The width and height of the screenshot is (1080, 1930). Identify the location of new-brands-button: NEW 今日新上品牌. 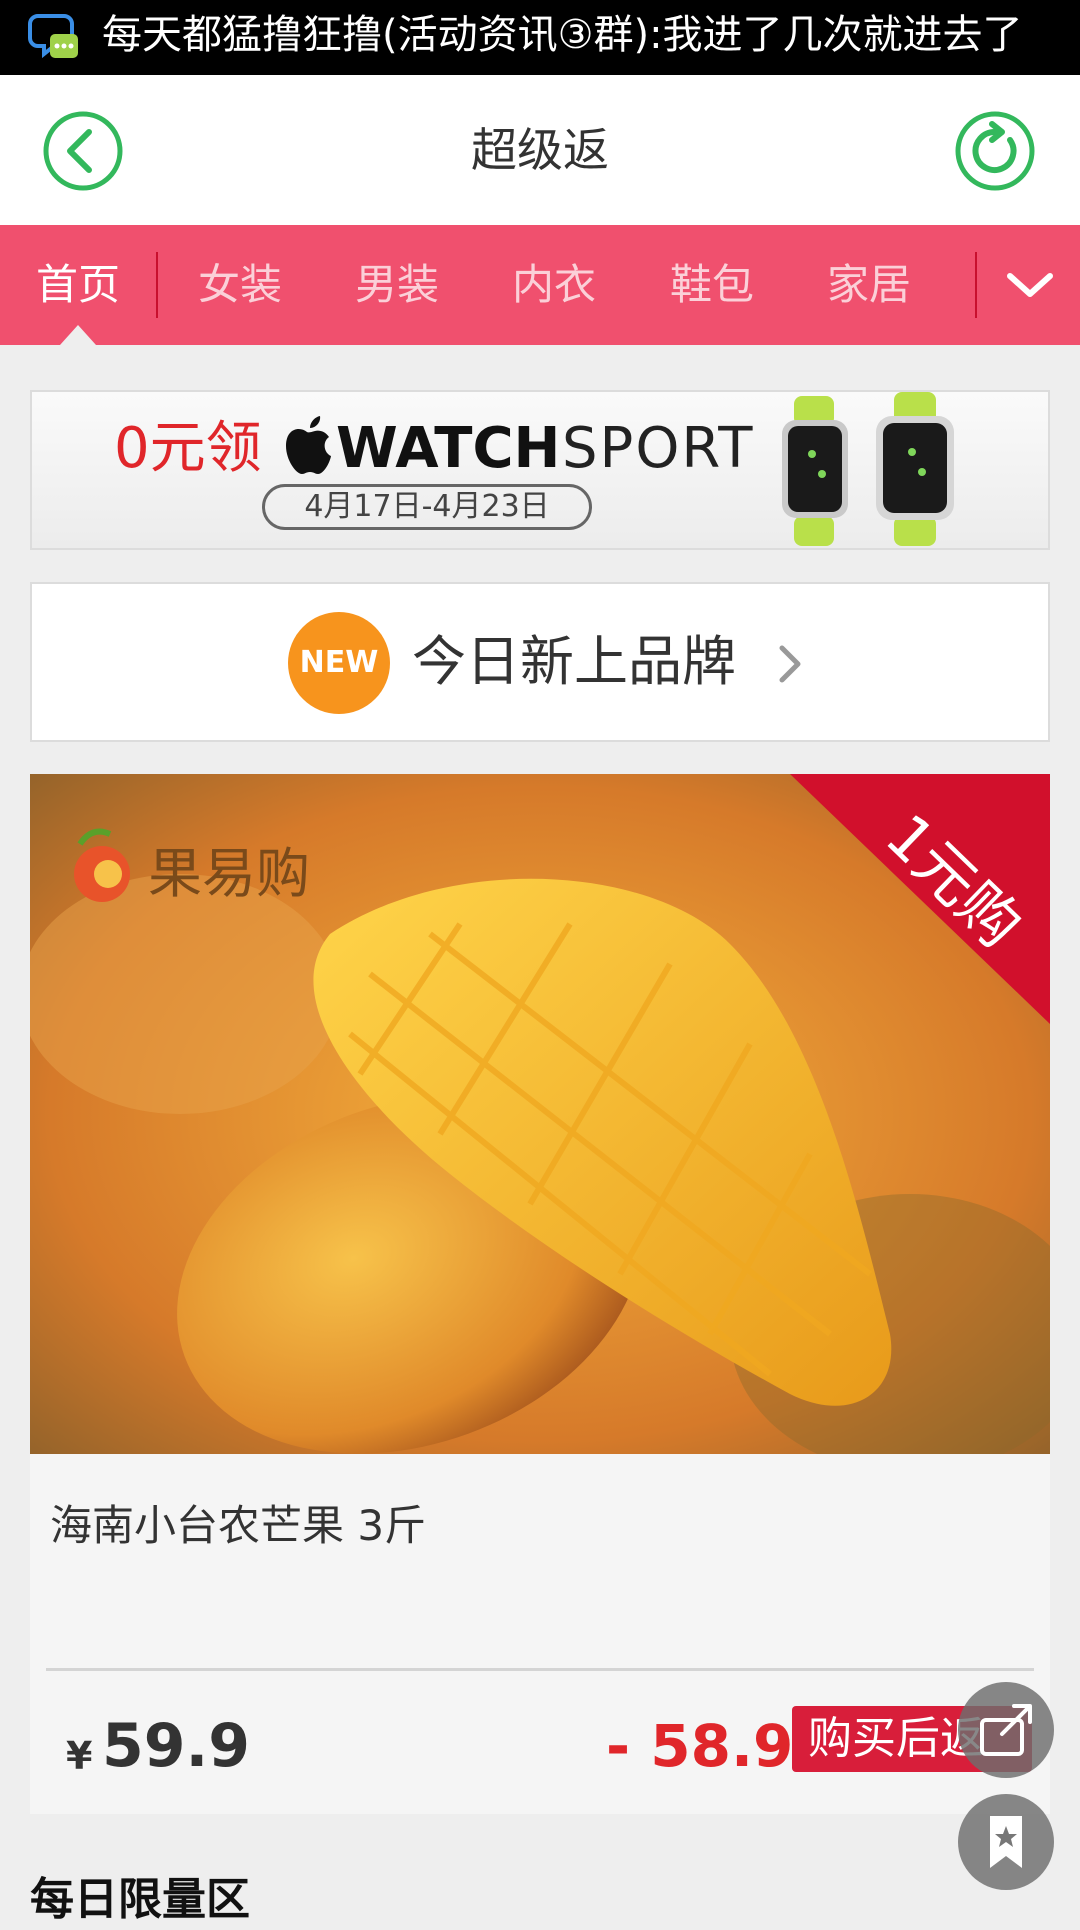
(540, 662).